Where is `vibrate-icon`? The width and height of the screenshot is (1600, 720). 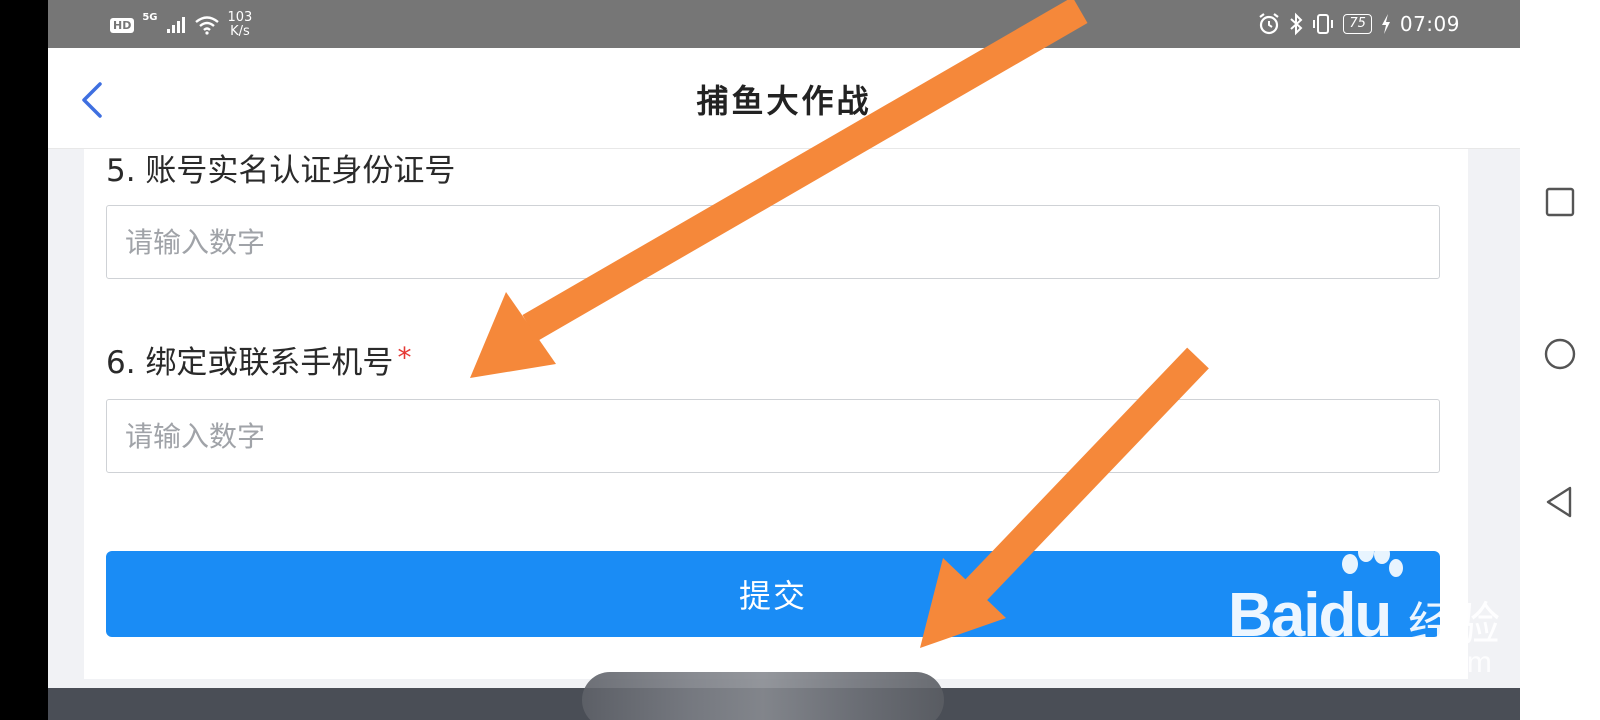
vibrate-icon is located at coordinates (1323, 24).